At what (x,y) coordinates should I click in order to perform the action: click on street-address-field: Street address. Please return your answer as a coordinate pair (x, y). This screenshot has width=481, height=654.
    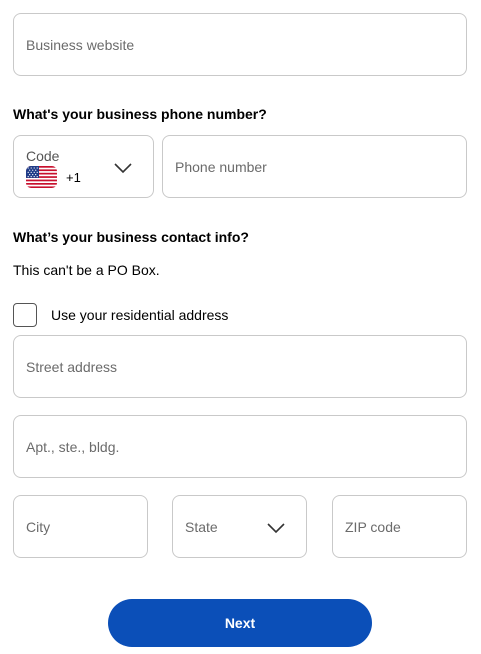
    Looking at the image, I should click on (240, 366).